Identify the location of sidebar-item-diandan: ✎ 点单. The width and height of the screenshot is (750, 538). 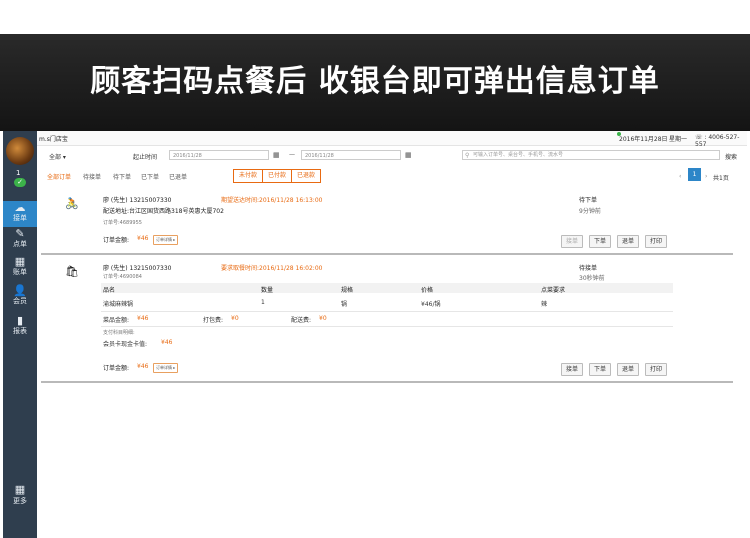
(20, 240).